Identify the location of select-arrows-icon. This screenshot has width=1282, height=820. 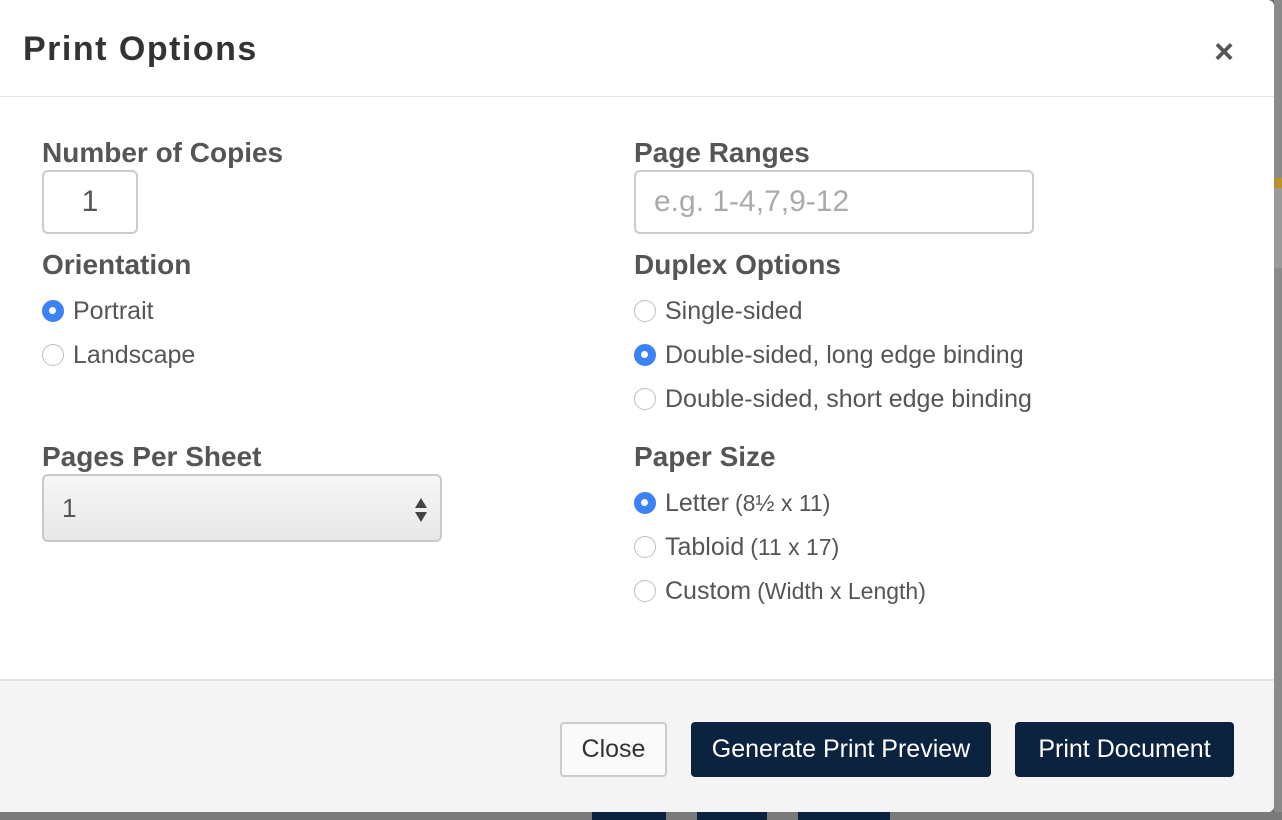
(421, 510).